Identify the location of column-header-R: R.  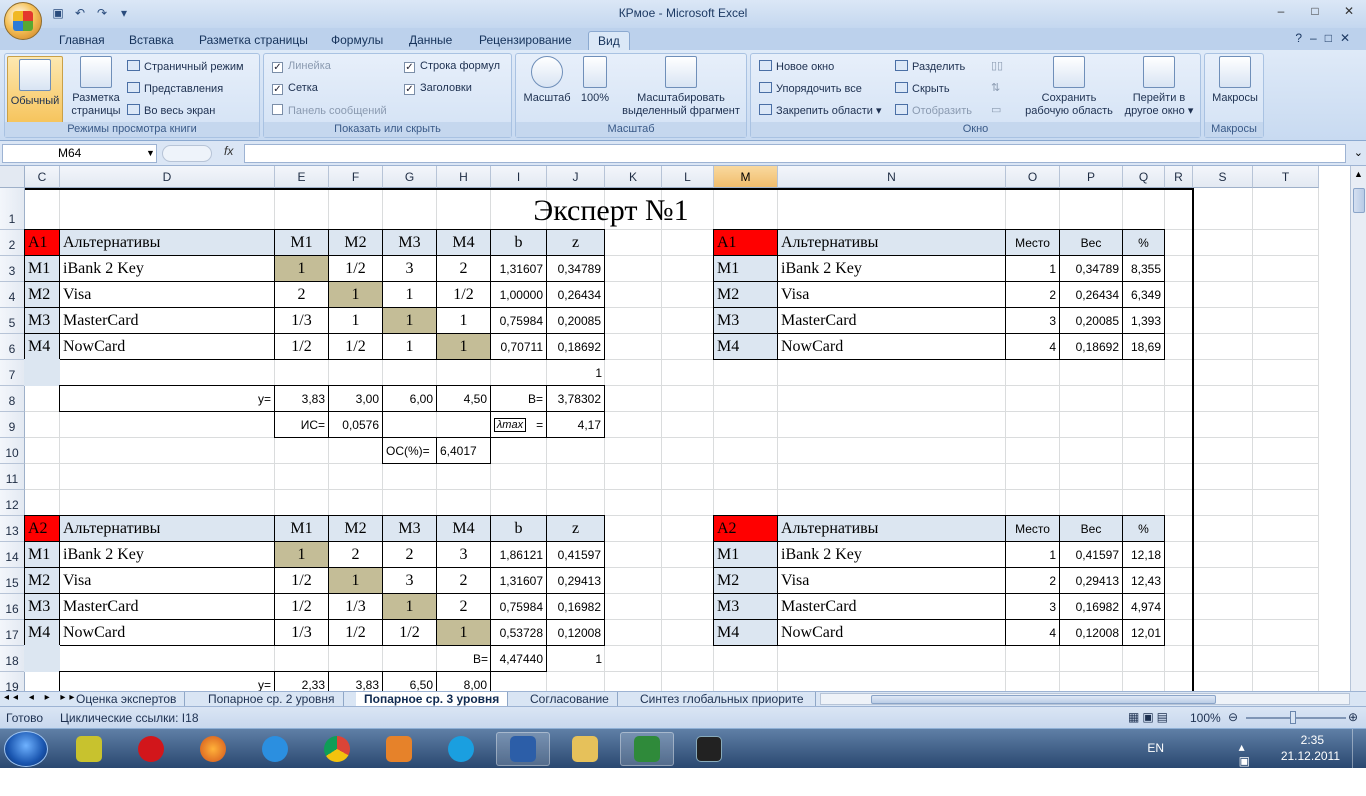
(1179, 177).